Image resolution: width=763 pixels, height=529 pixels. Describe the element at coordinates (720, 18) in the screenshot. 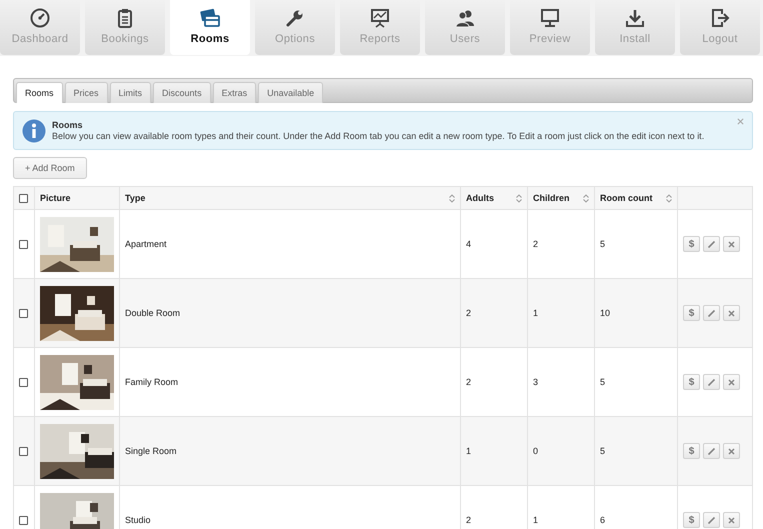

I see `logout-icon` at that location.